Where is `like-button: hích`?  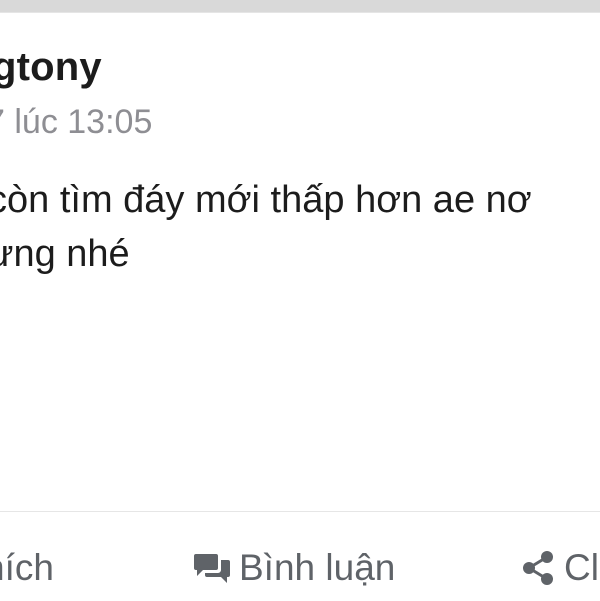
like-button: hích is located at coordinates (27, 568).